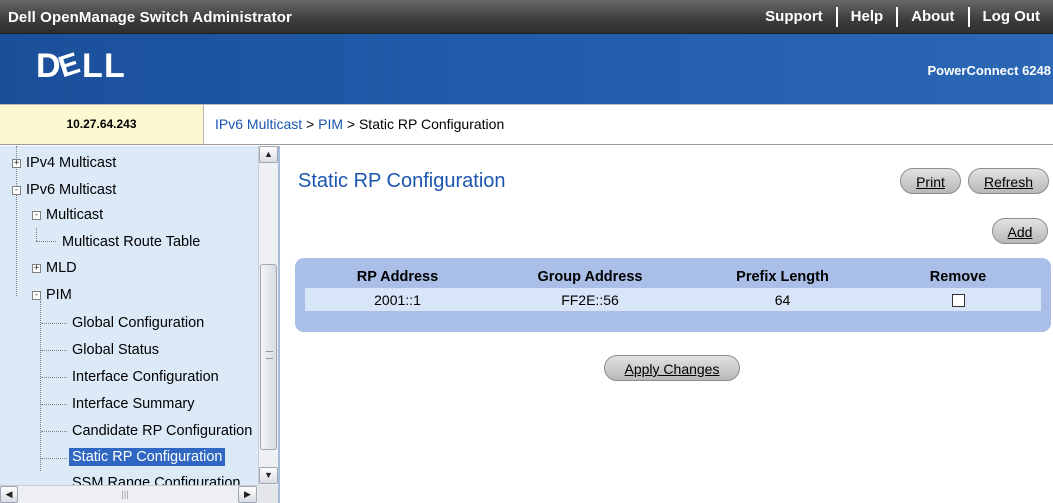 This screenshot has width=1053, height=503. I want to click on support-link: Support, so click(794, 17).